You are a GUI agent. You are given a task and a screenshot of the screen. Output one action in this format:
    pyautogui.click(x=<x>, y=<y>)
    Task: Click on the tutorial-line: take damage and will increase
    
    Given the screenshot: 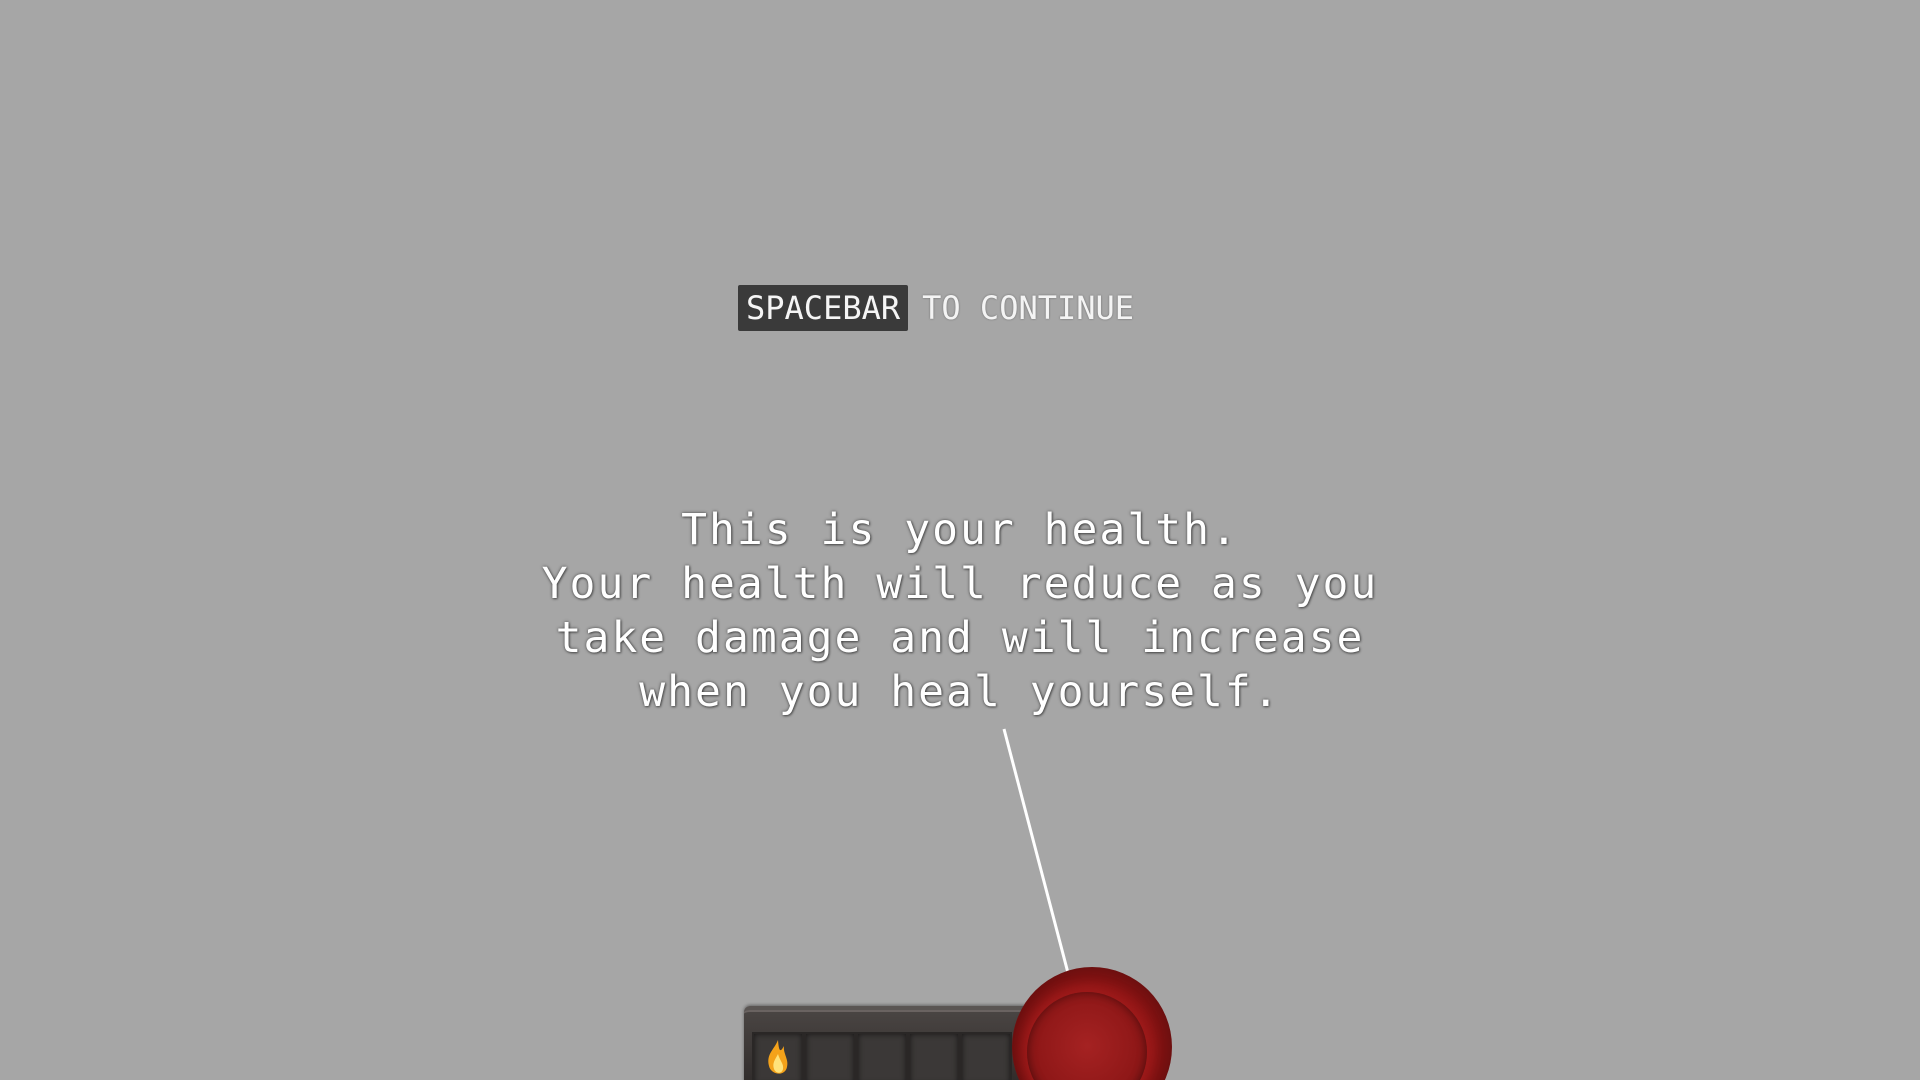 What is the action you would take?
    pyautogui.click(x=960, y=638)
    